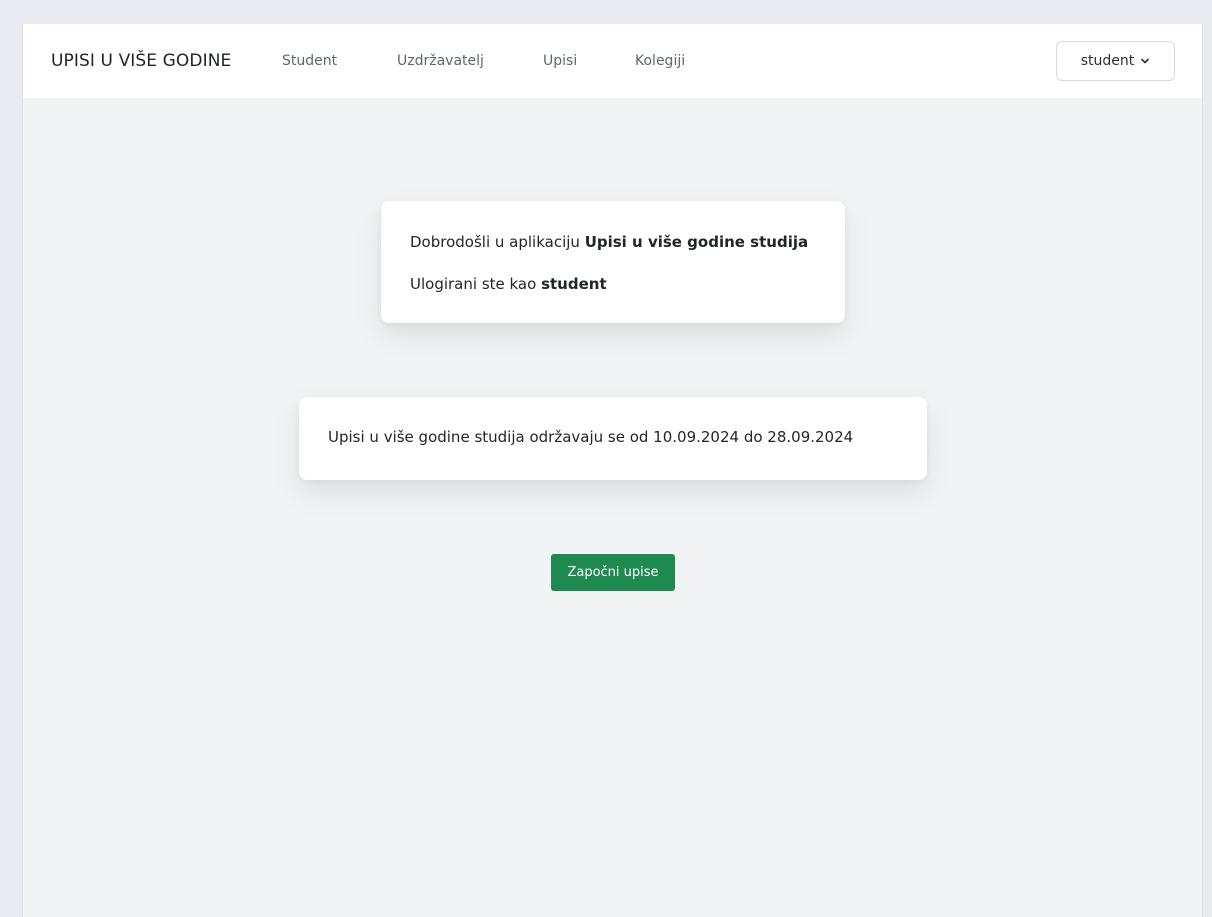  What do you see at coordinates (476, 284) in the screenshot?
I see `logged-in-text: Ulogirani ste kao` at bounding box center [476, 284].